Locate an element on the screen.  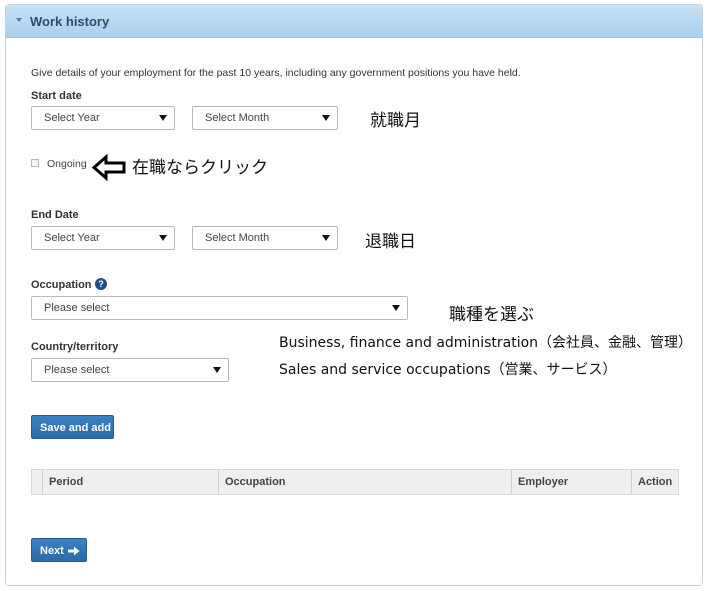
panel-title: Work history is located at coordinates (70, 21).